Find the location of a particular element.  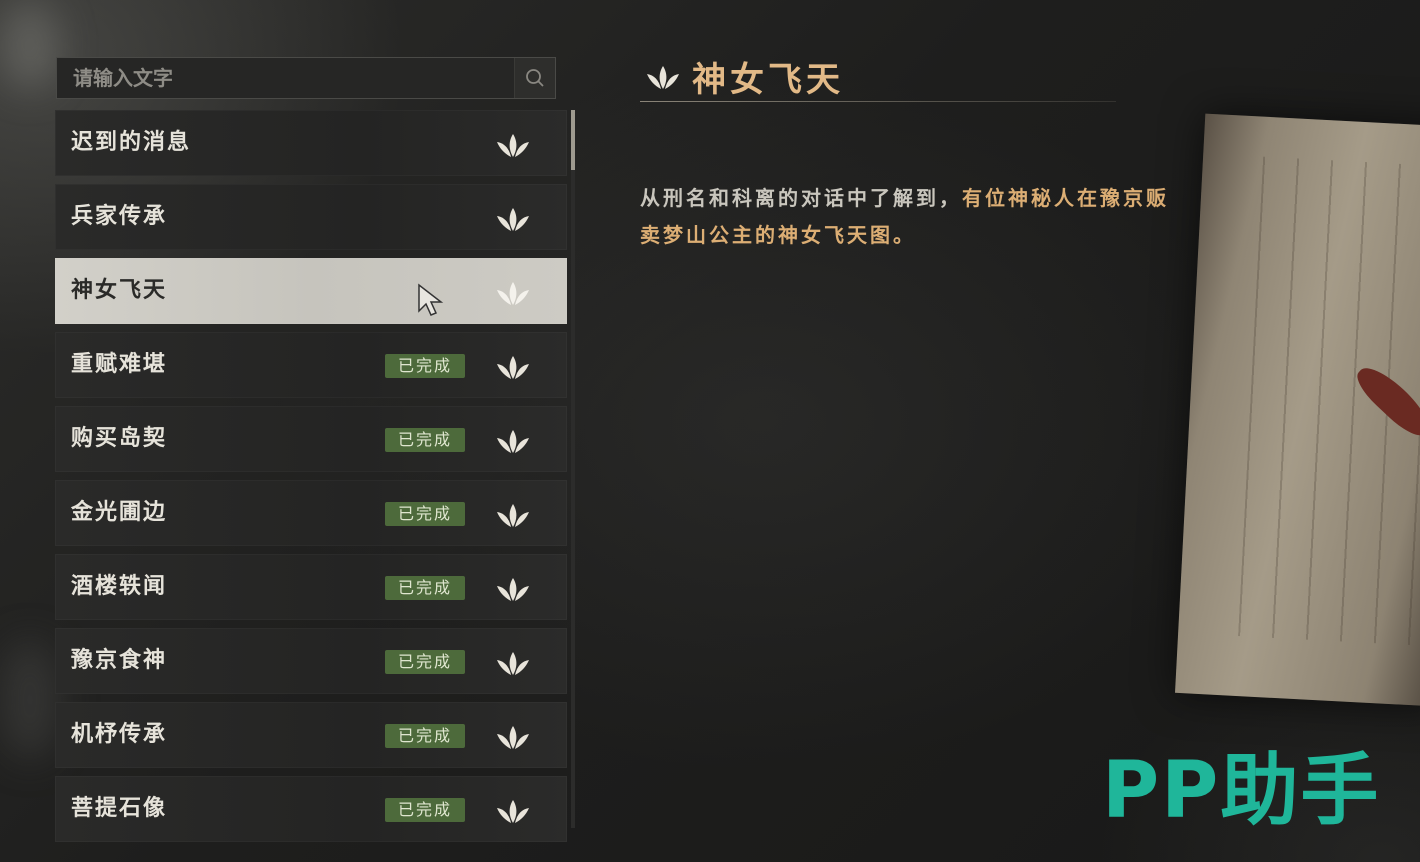

detail-description: 从刑名和科离的对话中了解到，有位神秘人在豫京贩卖梦山公主的神女飞天图。 is located at coordinates (910, 217).